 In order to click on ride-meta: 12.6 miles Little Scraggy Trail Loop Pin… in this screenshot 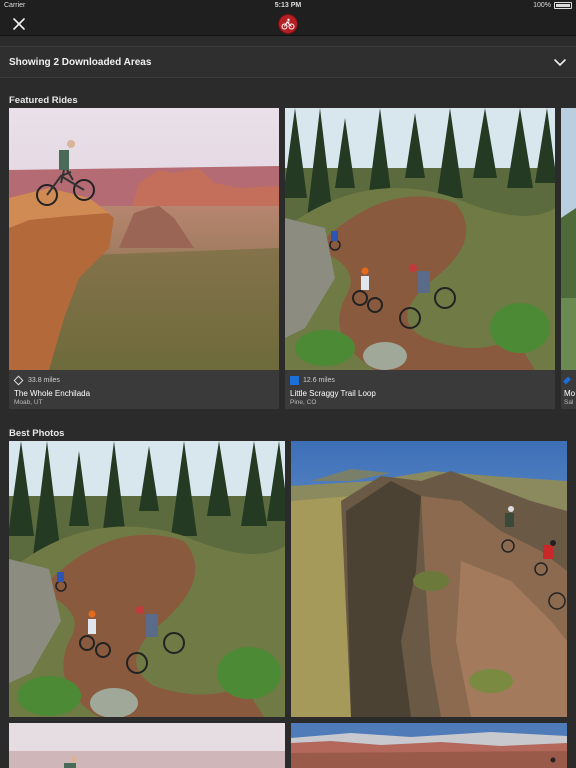, I will do `click(420, 389)`.